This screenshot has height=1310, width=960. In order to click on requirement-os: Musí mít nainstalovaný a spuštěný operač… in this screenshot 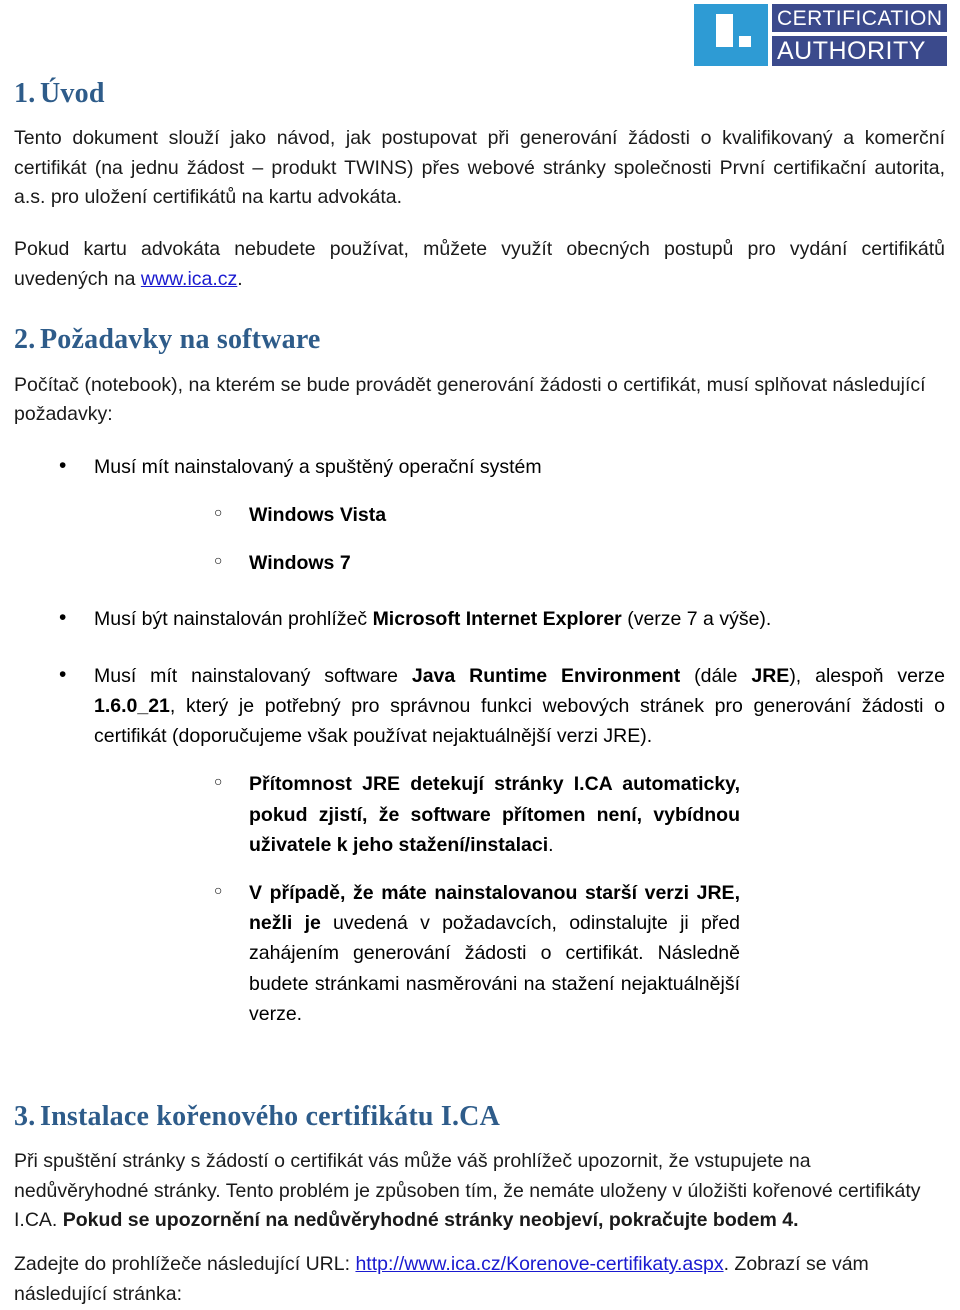, I will do `click(479, 514)`.